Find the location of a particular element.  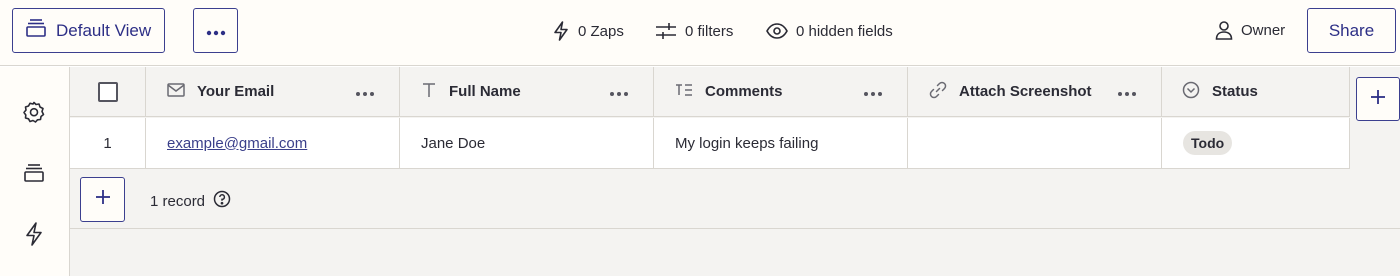

hidden-fields-control: 0 hidden fields is located at coordinates (829, 31).